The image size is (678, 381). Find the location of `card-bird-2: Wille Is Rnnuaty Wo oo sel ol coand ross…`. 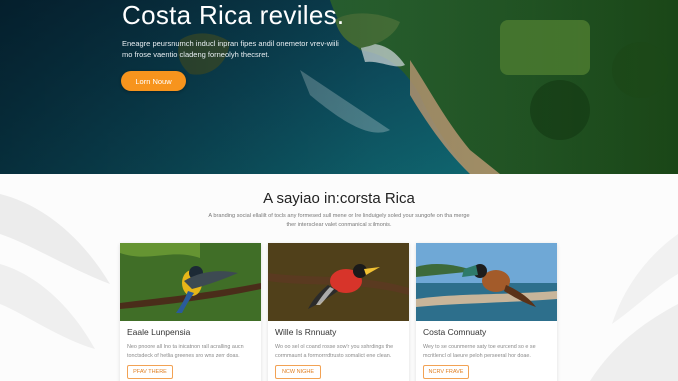

card-bird-2: Wille Is Rnnuaty Wo oo sel ol coand ross… is located at coordinates (338, 312).